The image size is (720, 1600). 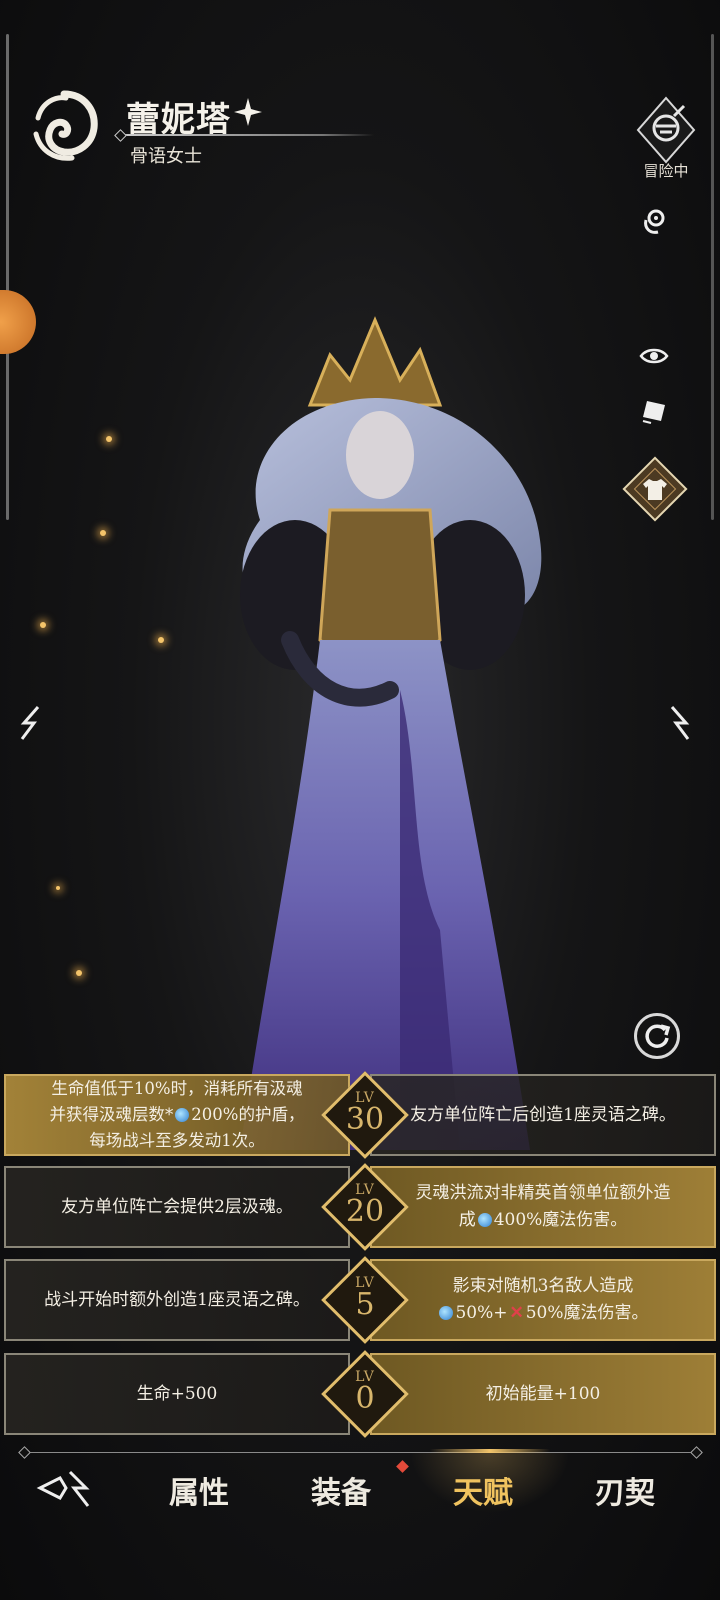 What do you see at coordinates (543, 1220) in the screenshot?
I see `talent-text: 成 400%魔法伤害。` at bounding box center [543, 1220].